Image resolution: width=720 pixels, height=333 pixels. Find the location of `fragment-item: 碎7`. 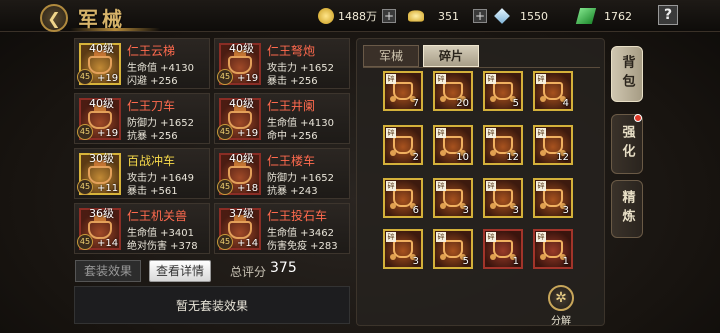

fragment-item: 碎7 is located at coordinates (403, 91).